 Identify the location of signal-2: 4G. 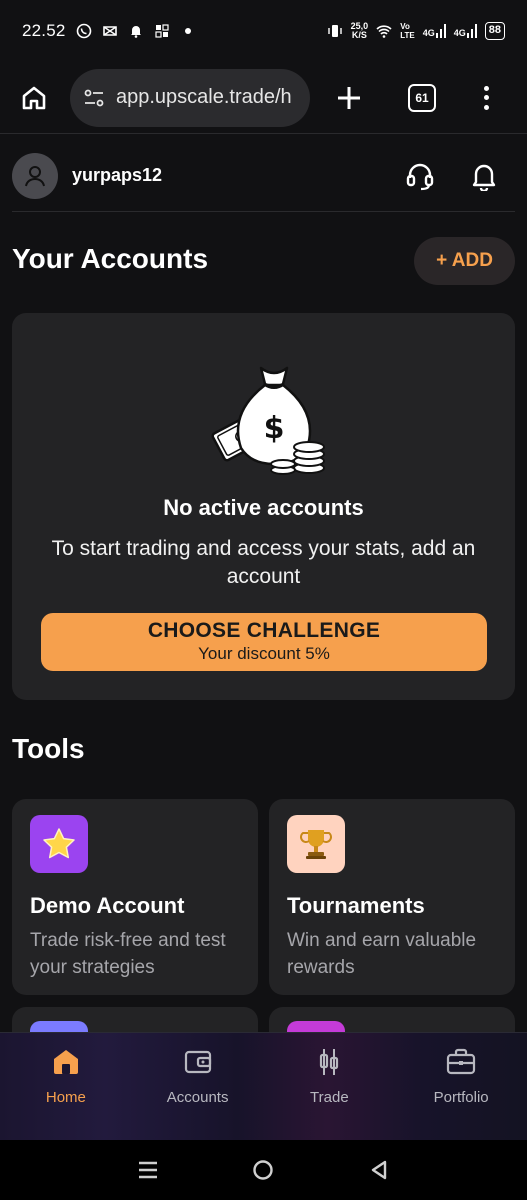
(465, 31).